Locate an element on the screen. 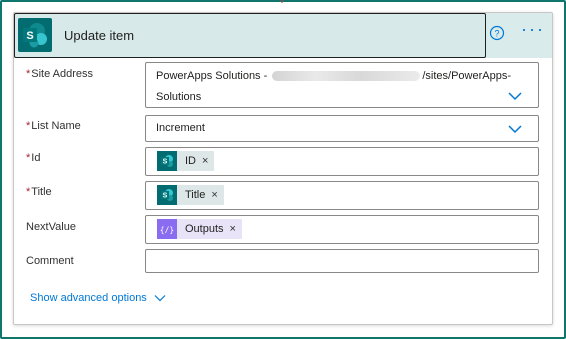  show-advanced-options-link: Show advanced options is located at coordinates (98, 298).